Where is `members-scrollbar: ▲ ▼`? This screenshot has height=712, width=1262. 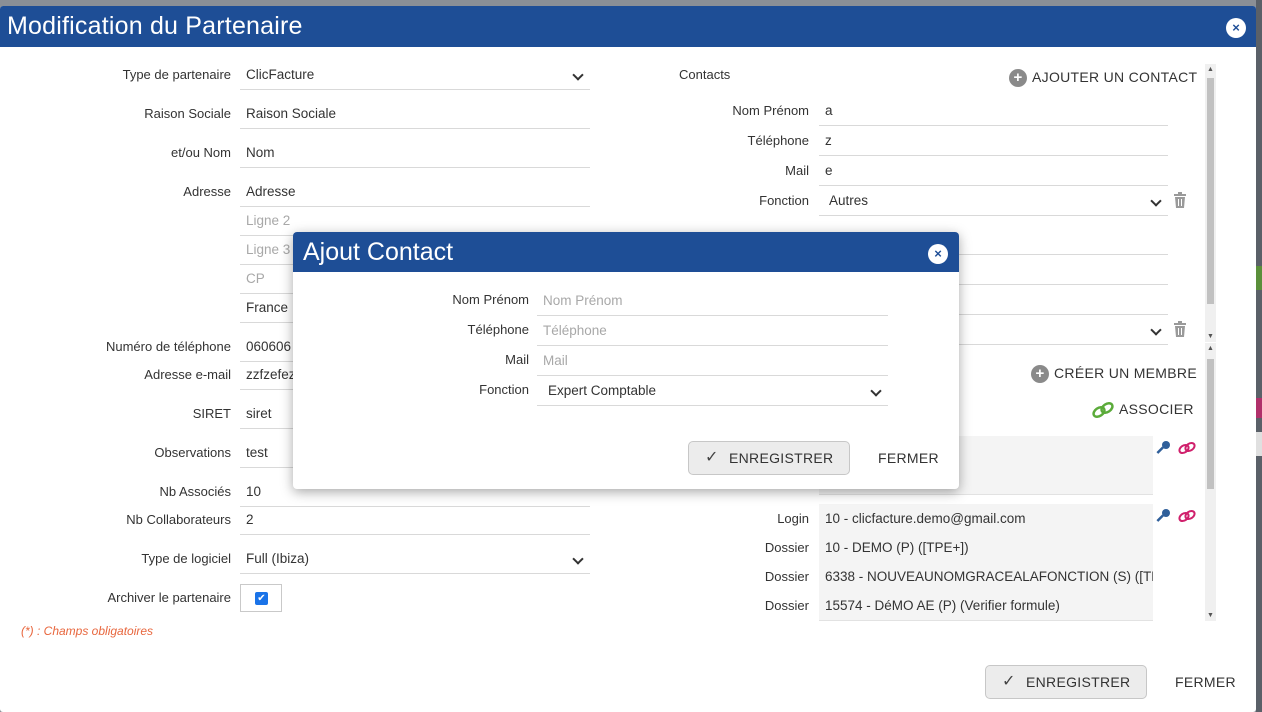 members-scrollbar: ▲ ▼ is located at coordinates (1210, 482).